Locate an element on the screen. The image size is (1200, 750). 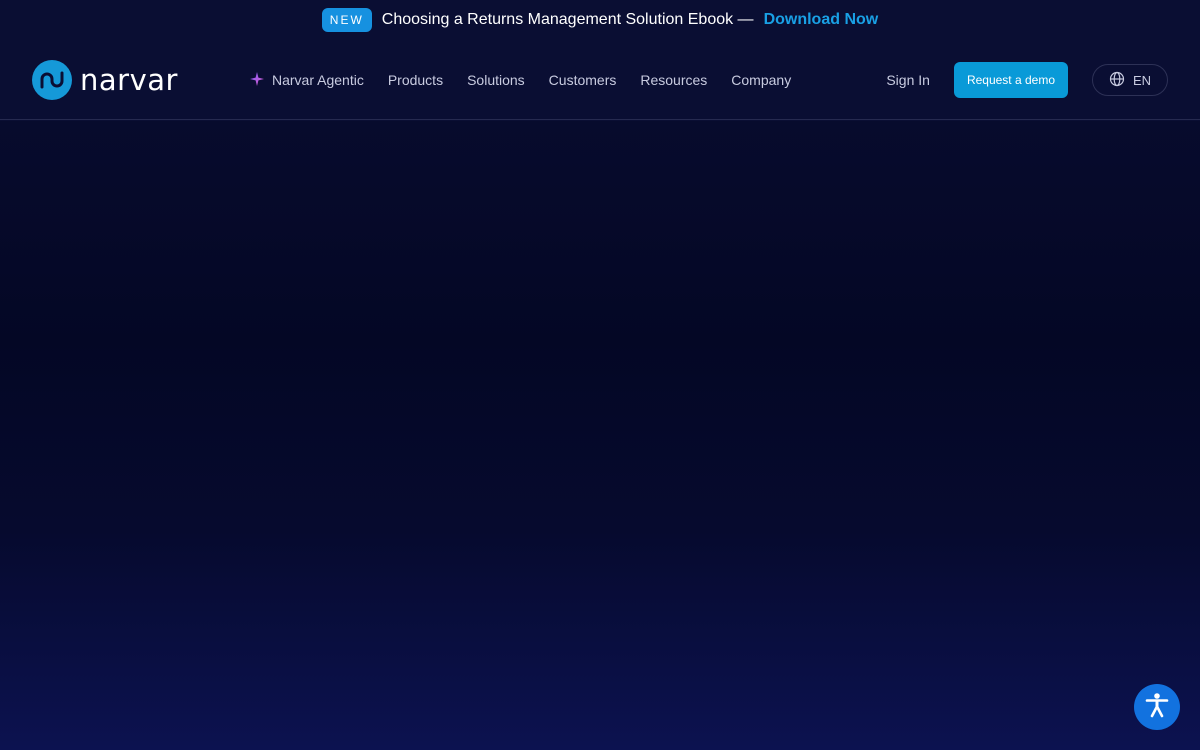
header-actions: Sign In Request a demo EN is located at coordinates (1027, 80).